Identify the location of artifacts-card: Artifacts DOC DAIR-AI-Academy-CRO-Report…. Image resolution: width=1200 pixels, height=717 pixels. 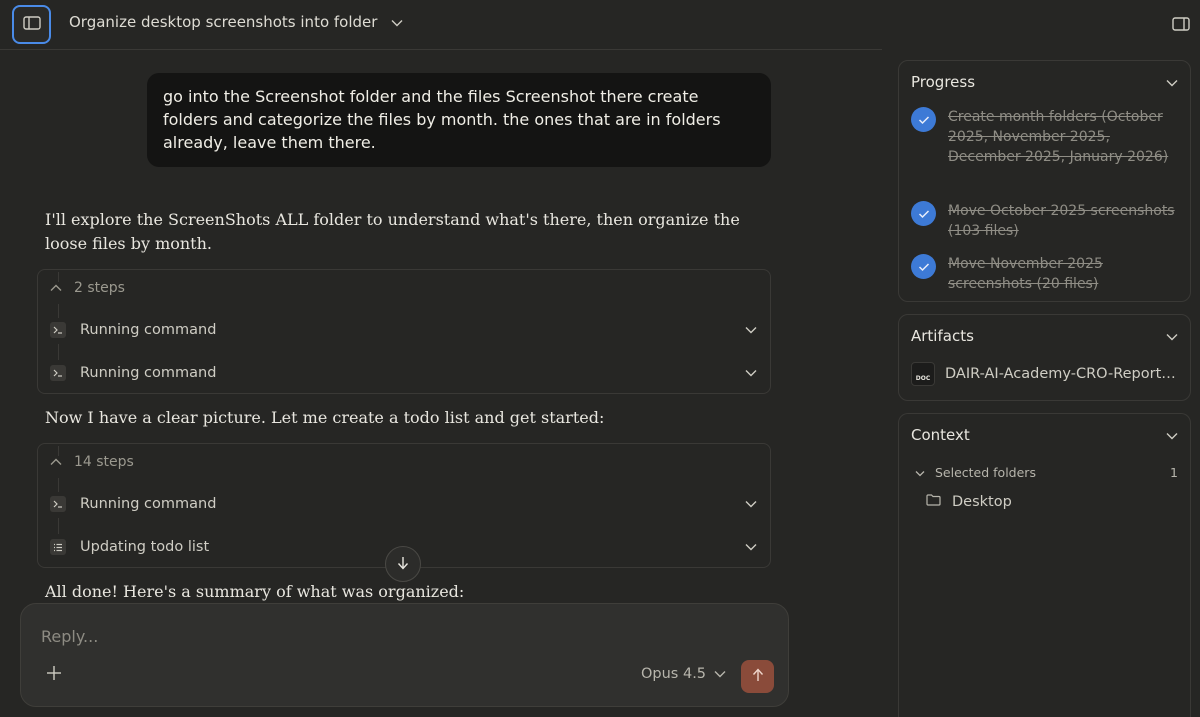
(1044, 357).